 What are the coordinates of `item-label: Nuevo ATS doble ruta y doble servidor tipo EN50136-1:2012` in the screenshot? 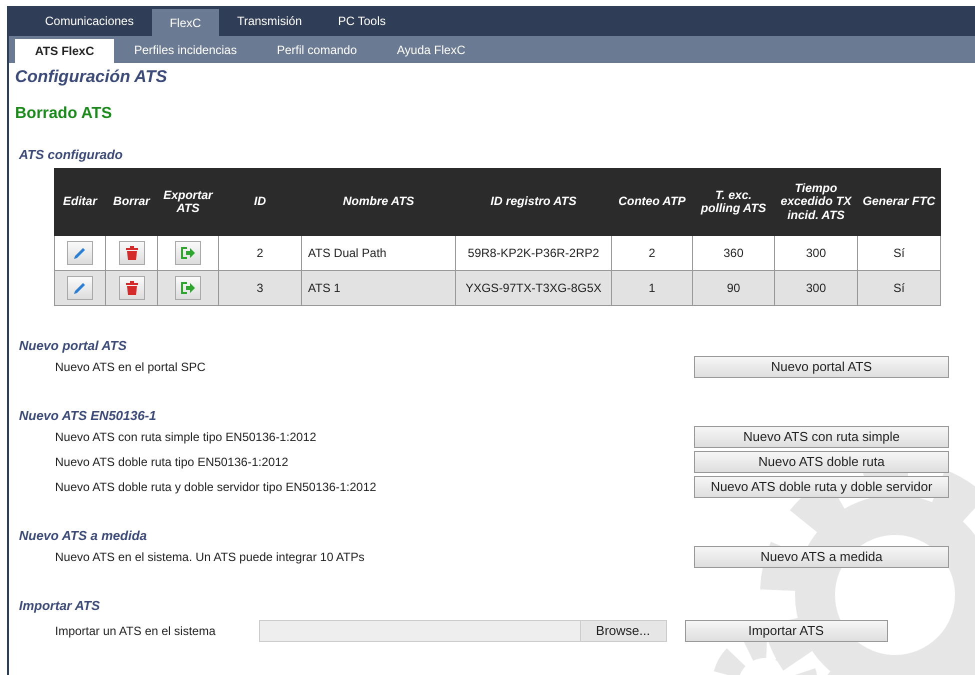 It's located at (215, 487).